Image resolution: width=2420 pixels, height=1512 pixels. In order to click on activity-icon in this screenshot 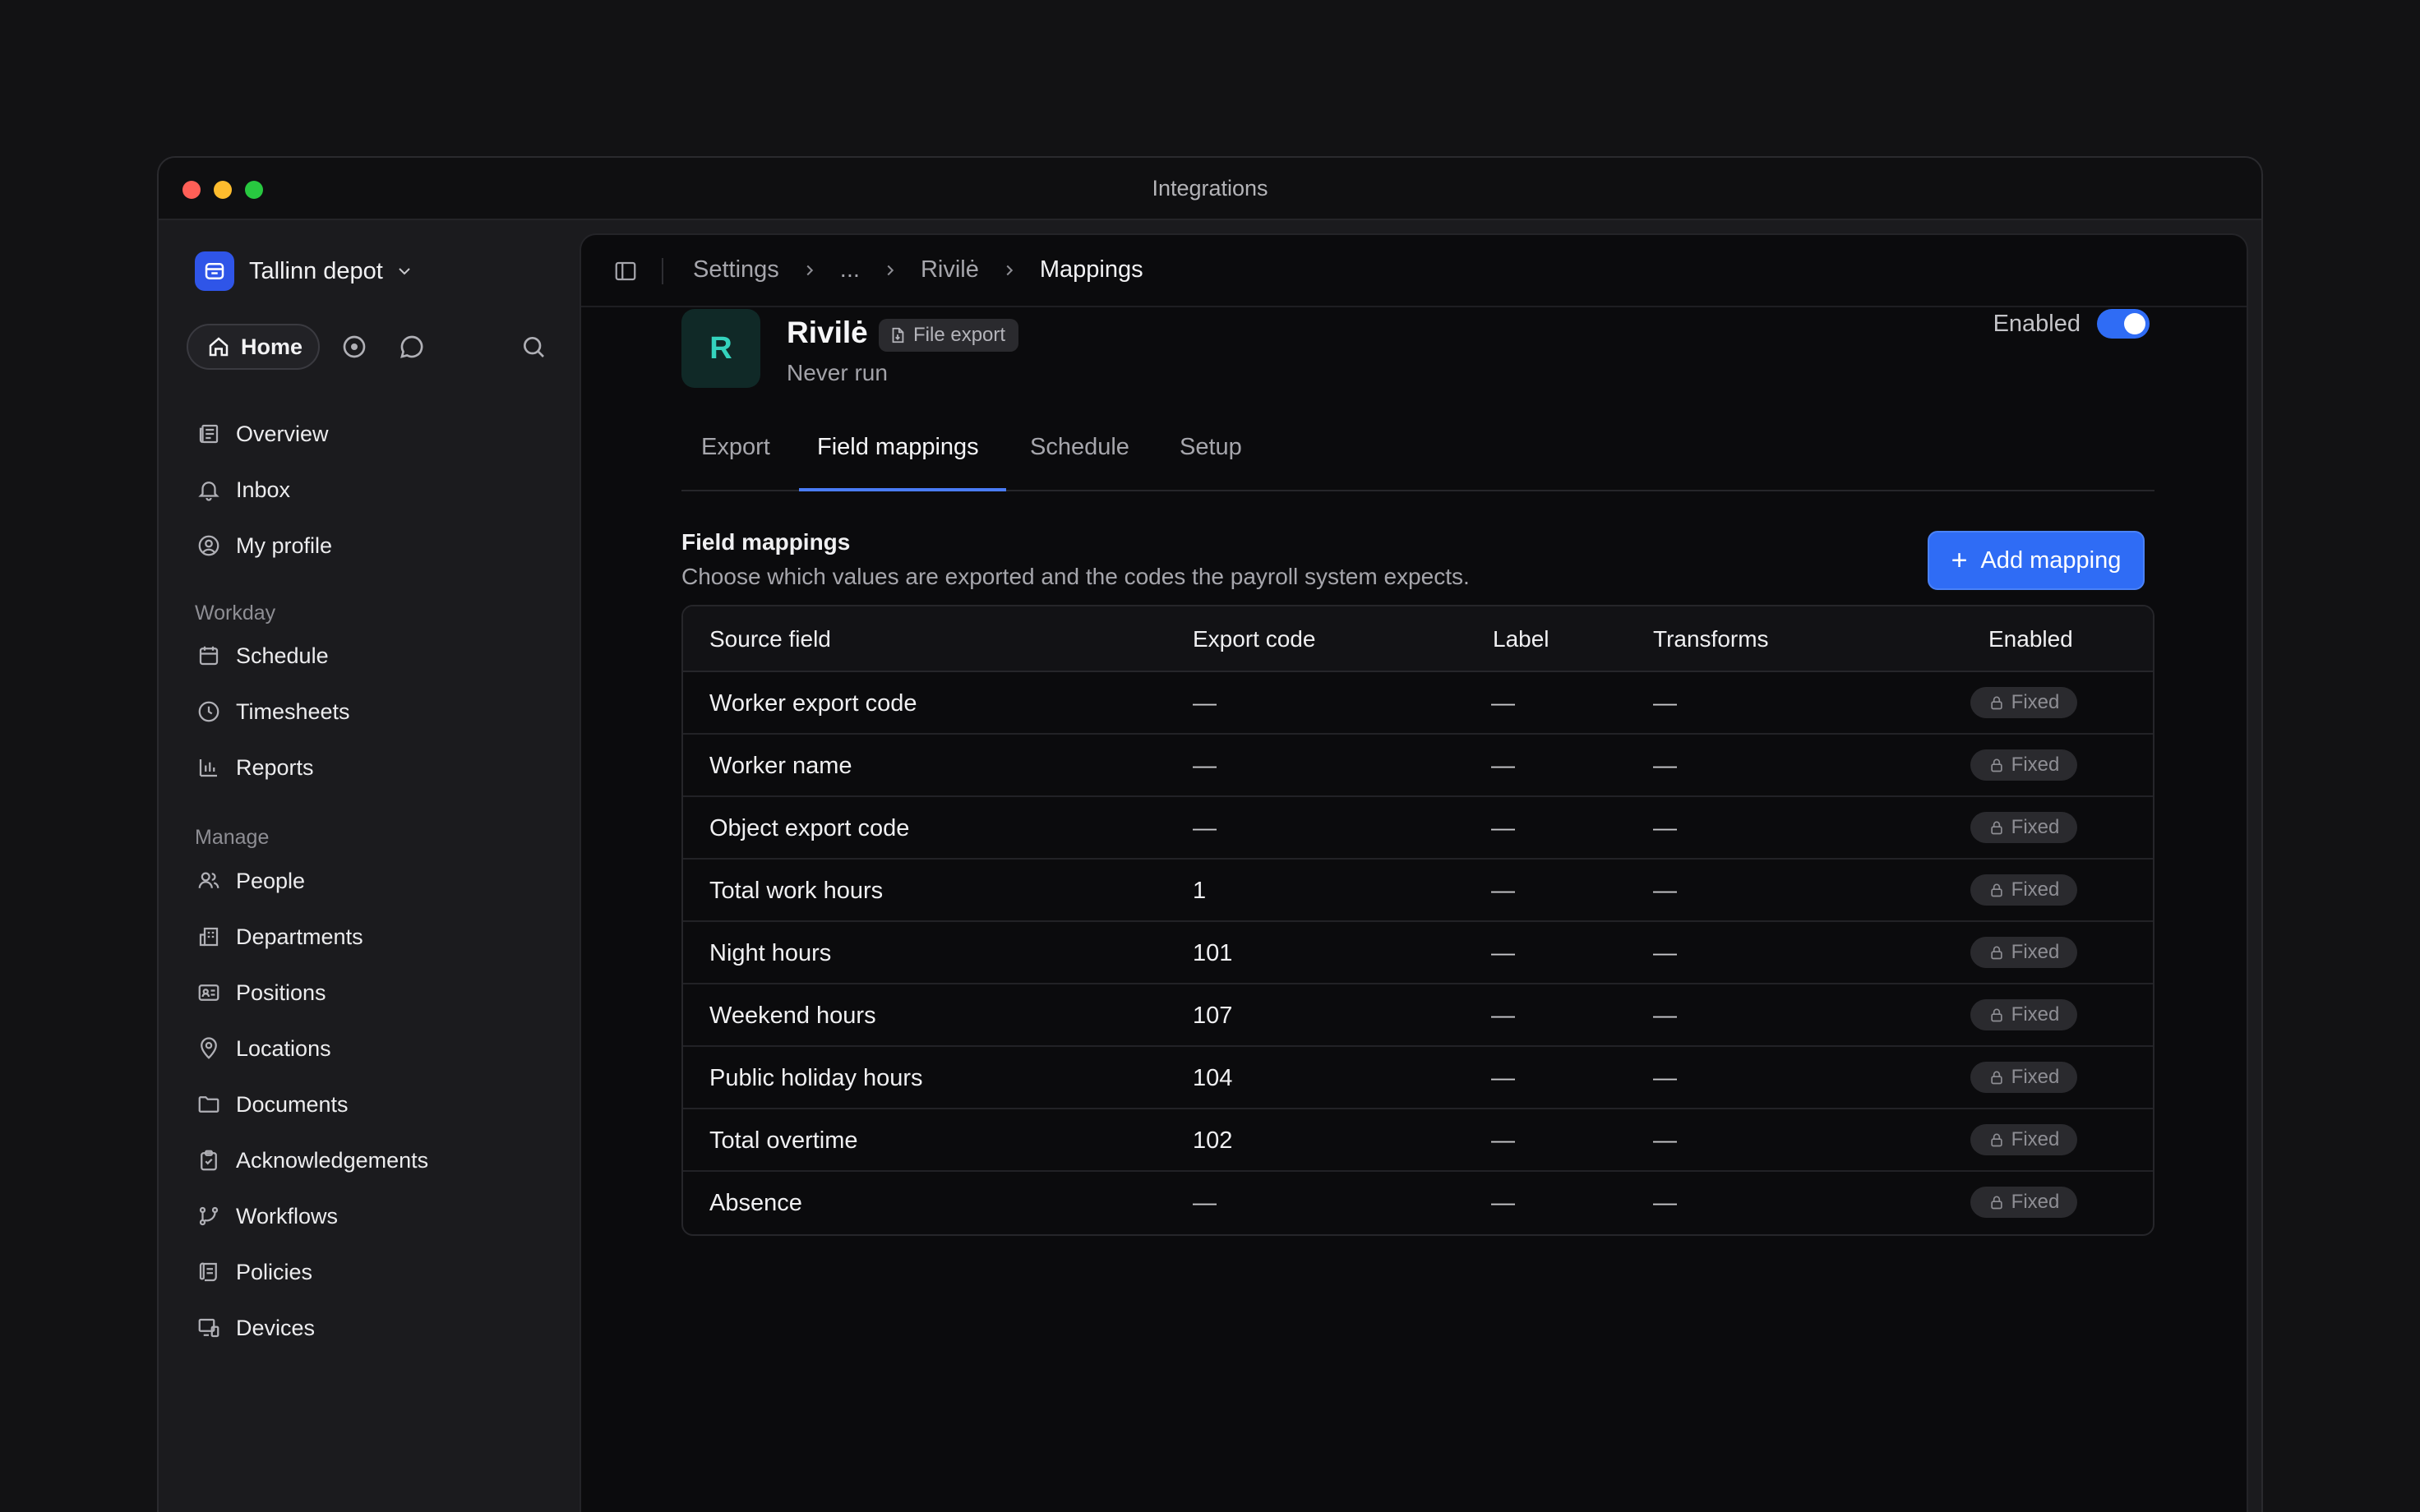, I will do `click(354, 347)`.